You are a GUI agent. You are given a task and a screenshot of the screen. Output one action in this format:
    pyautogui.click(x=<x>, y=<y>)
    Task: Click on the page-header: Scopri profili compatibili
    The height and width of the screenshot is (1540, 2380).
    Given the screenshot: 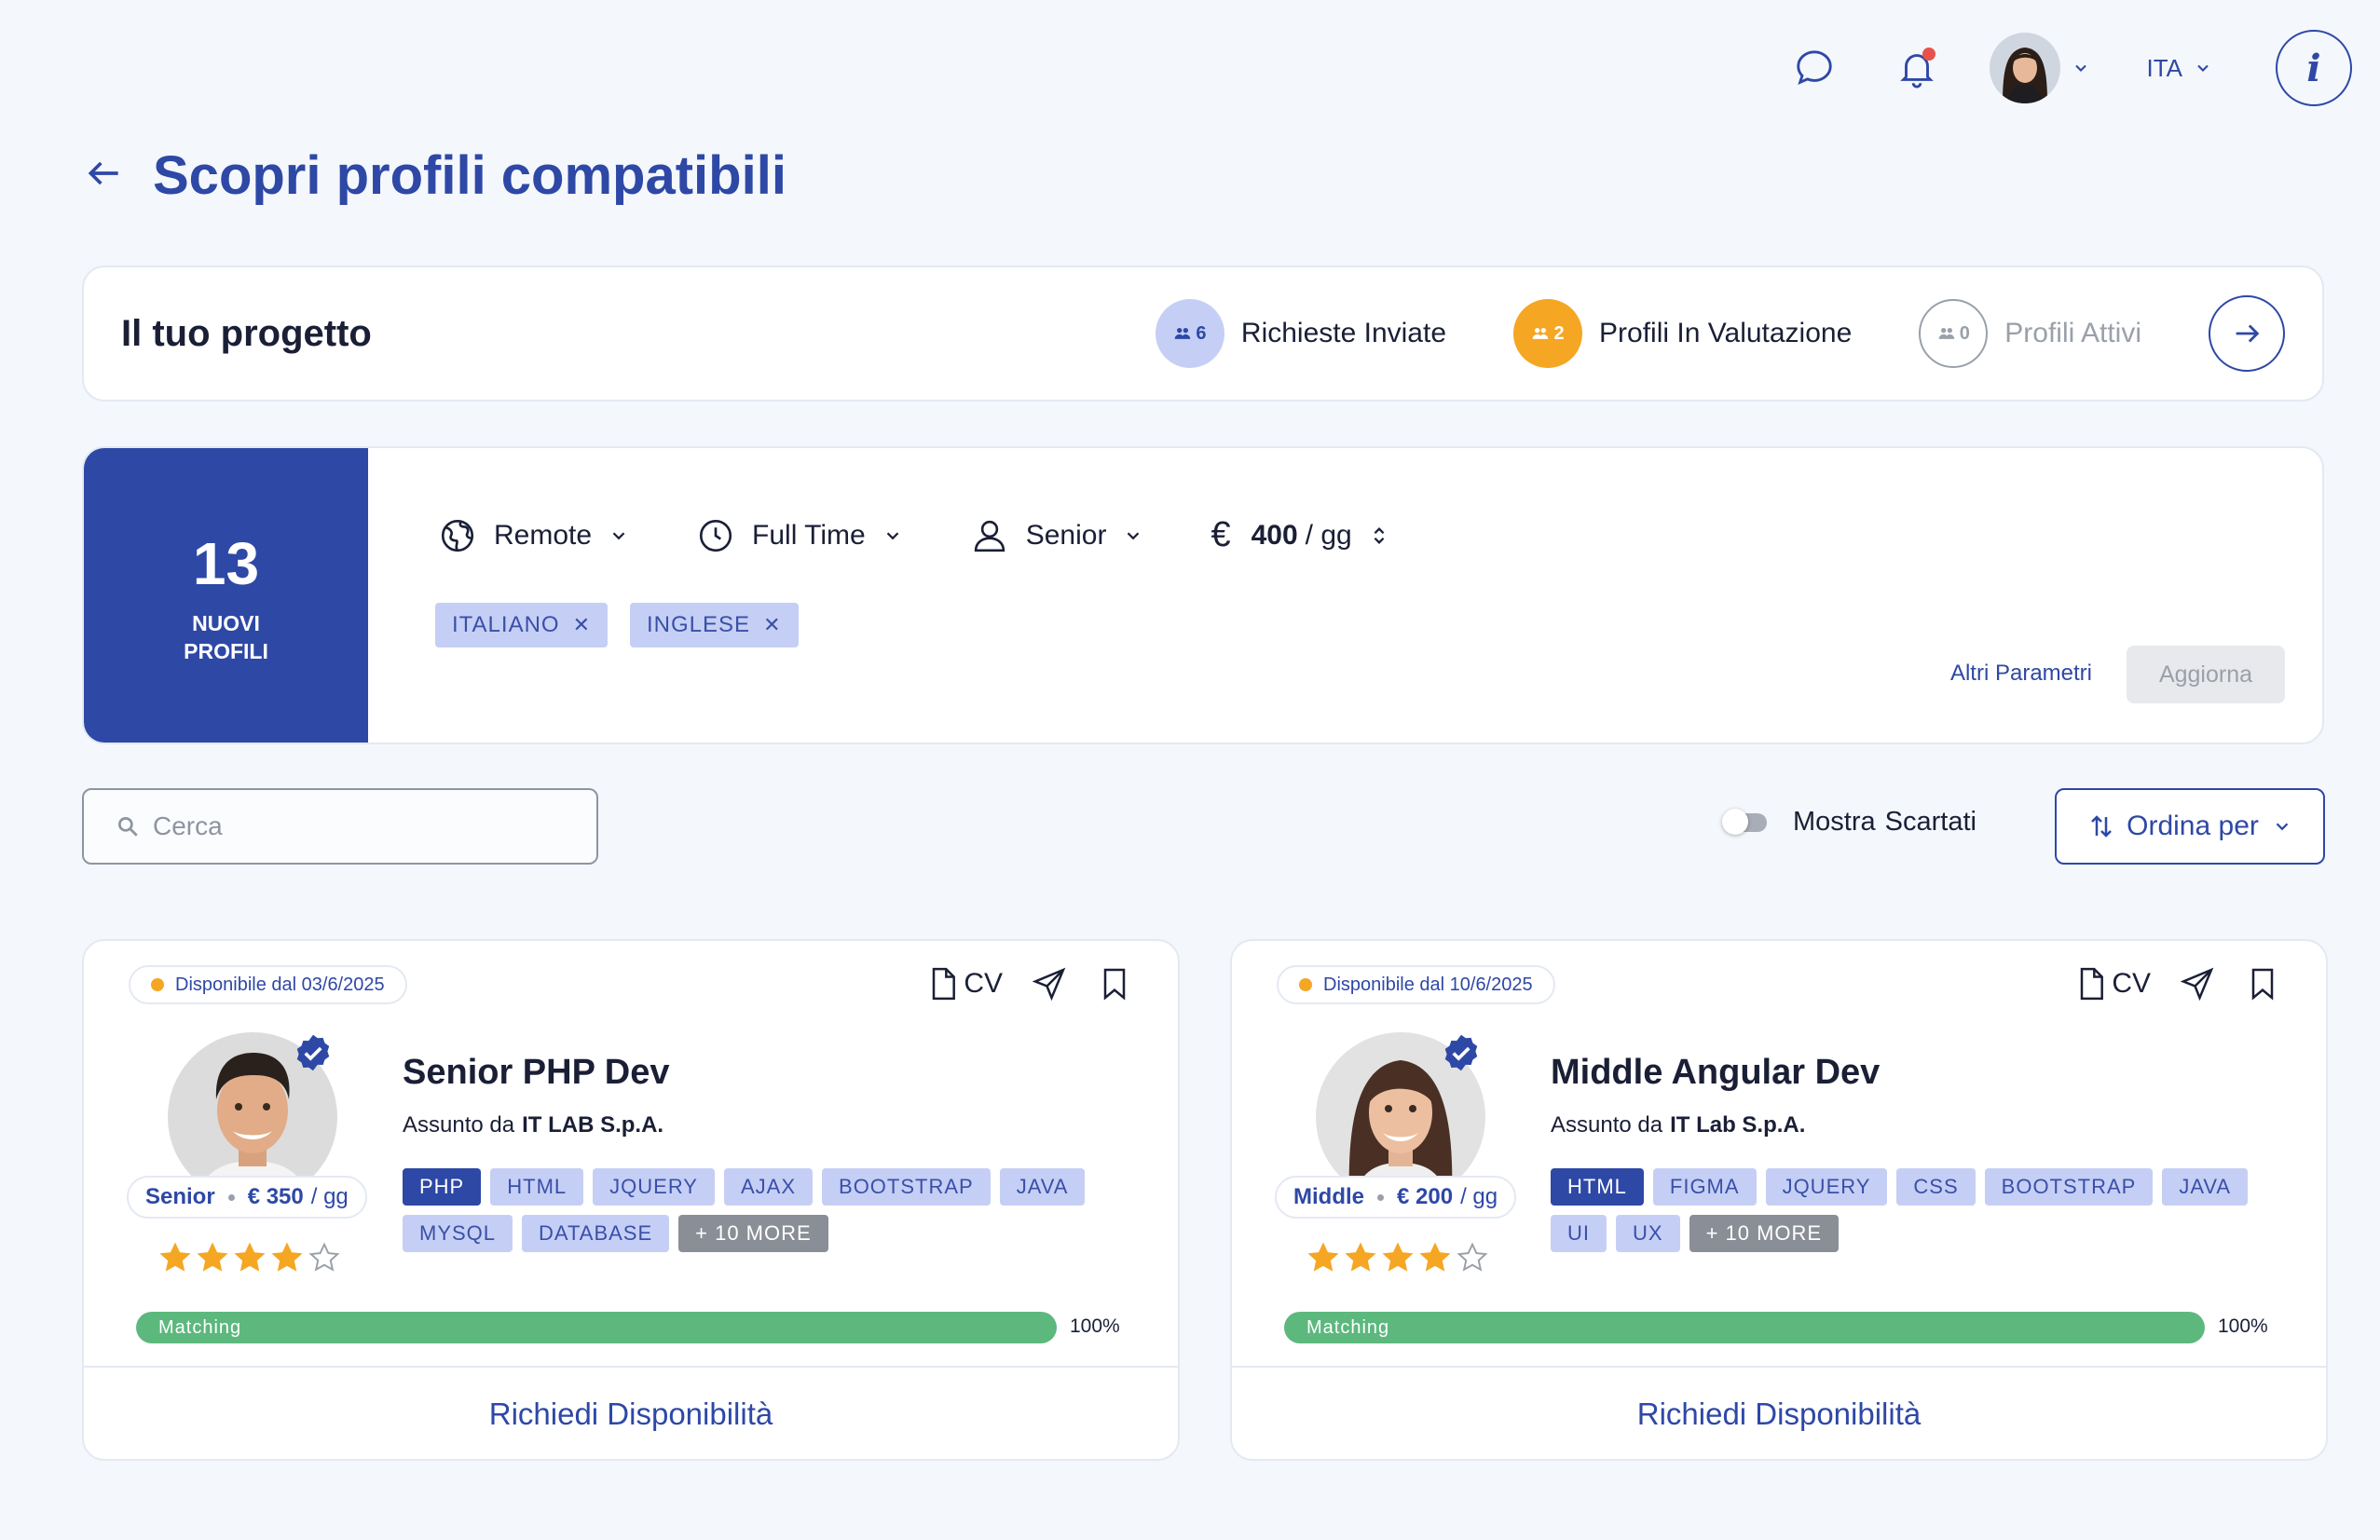 What is the action you would take?
    pyautogui.click(x=435, y=175)
    